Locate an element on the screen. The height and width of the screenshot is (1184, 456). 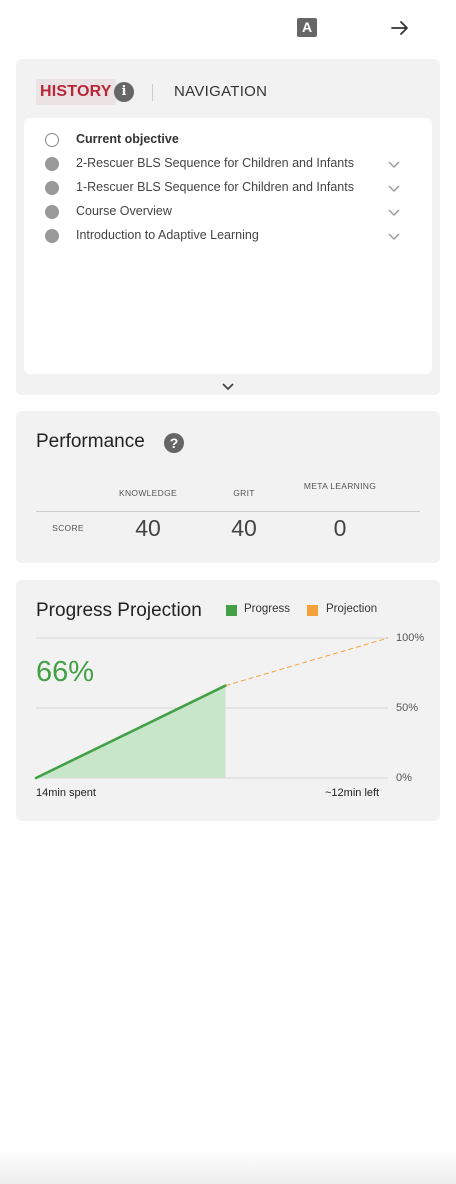
column-header-knowledge: KNOWLEDGE is located at coordinates (148, 493).